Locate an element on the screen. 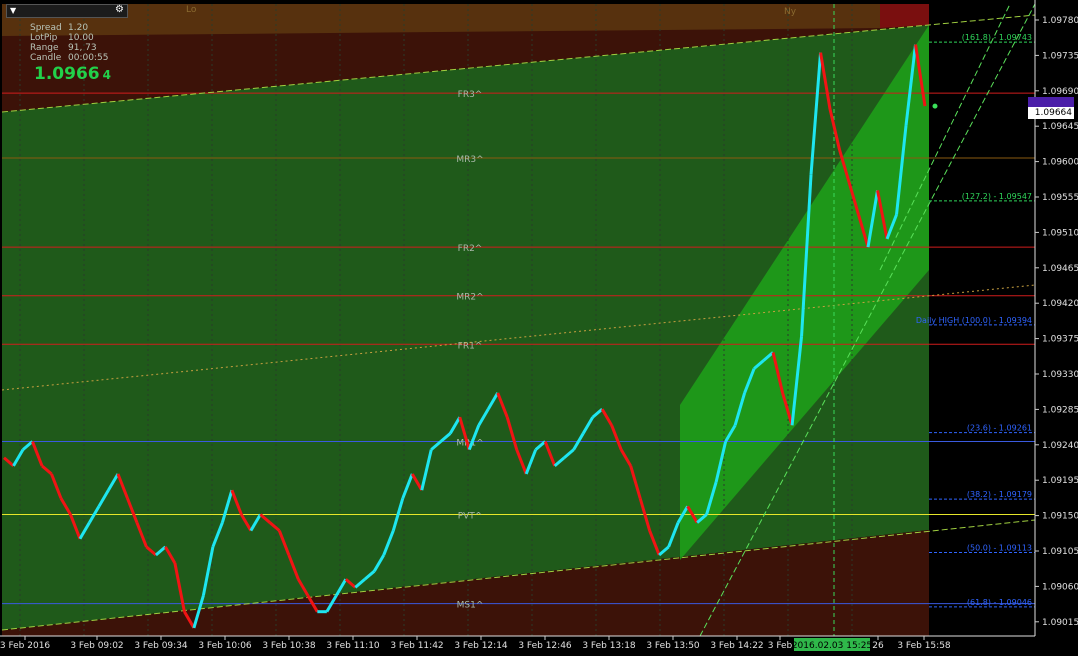  current-price-marker: 1.09664 is located at coordinates (1051, 113).